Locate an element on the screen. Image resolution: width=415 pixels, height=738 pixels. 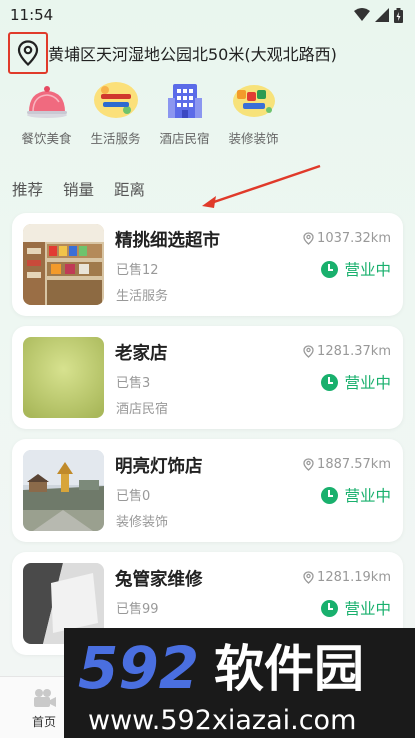
cloche-icon is located at coordinates (47, 100).